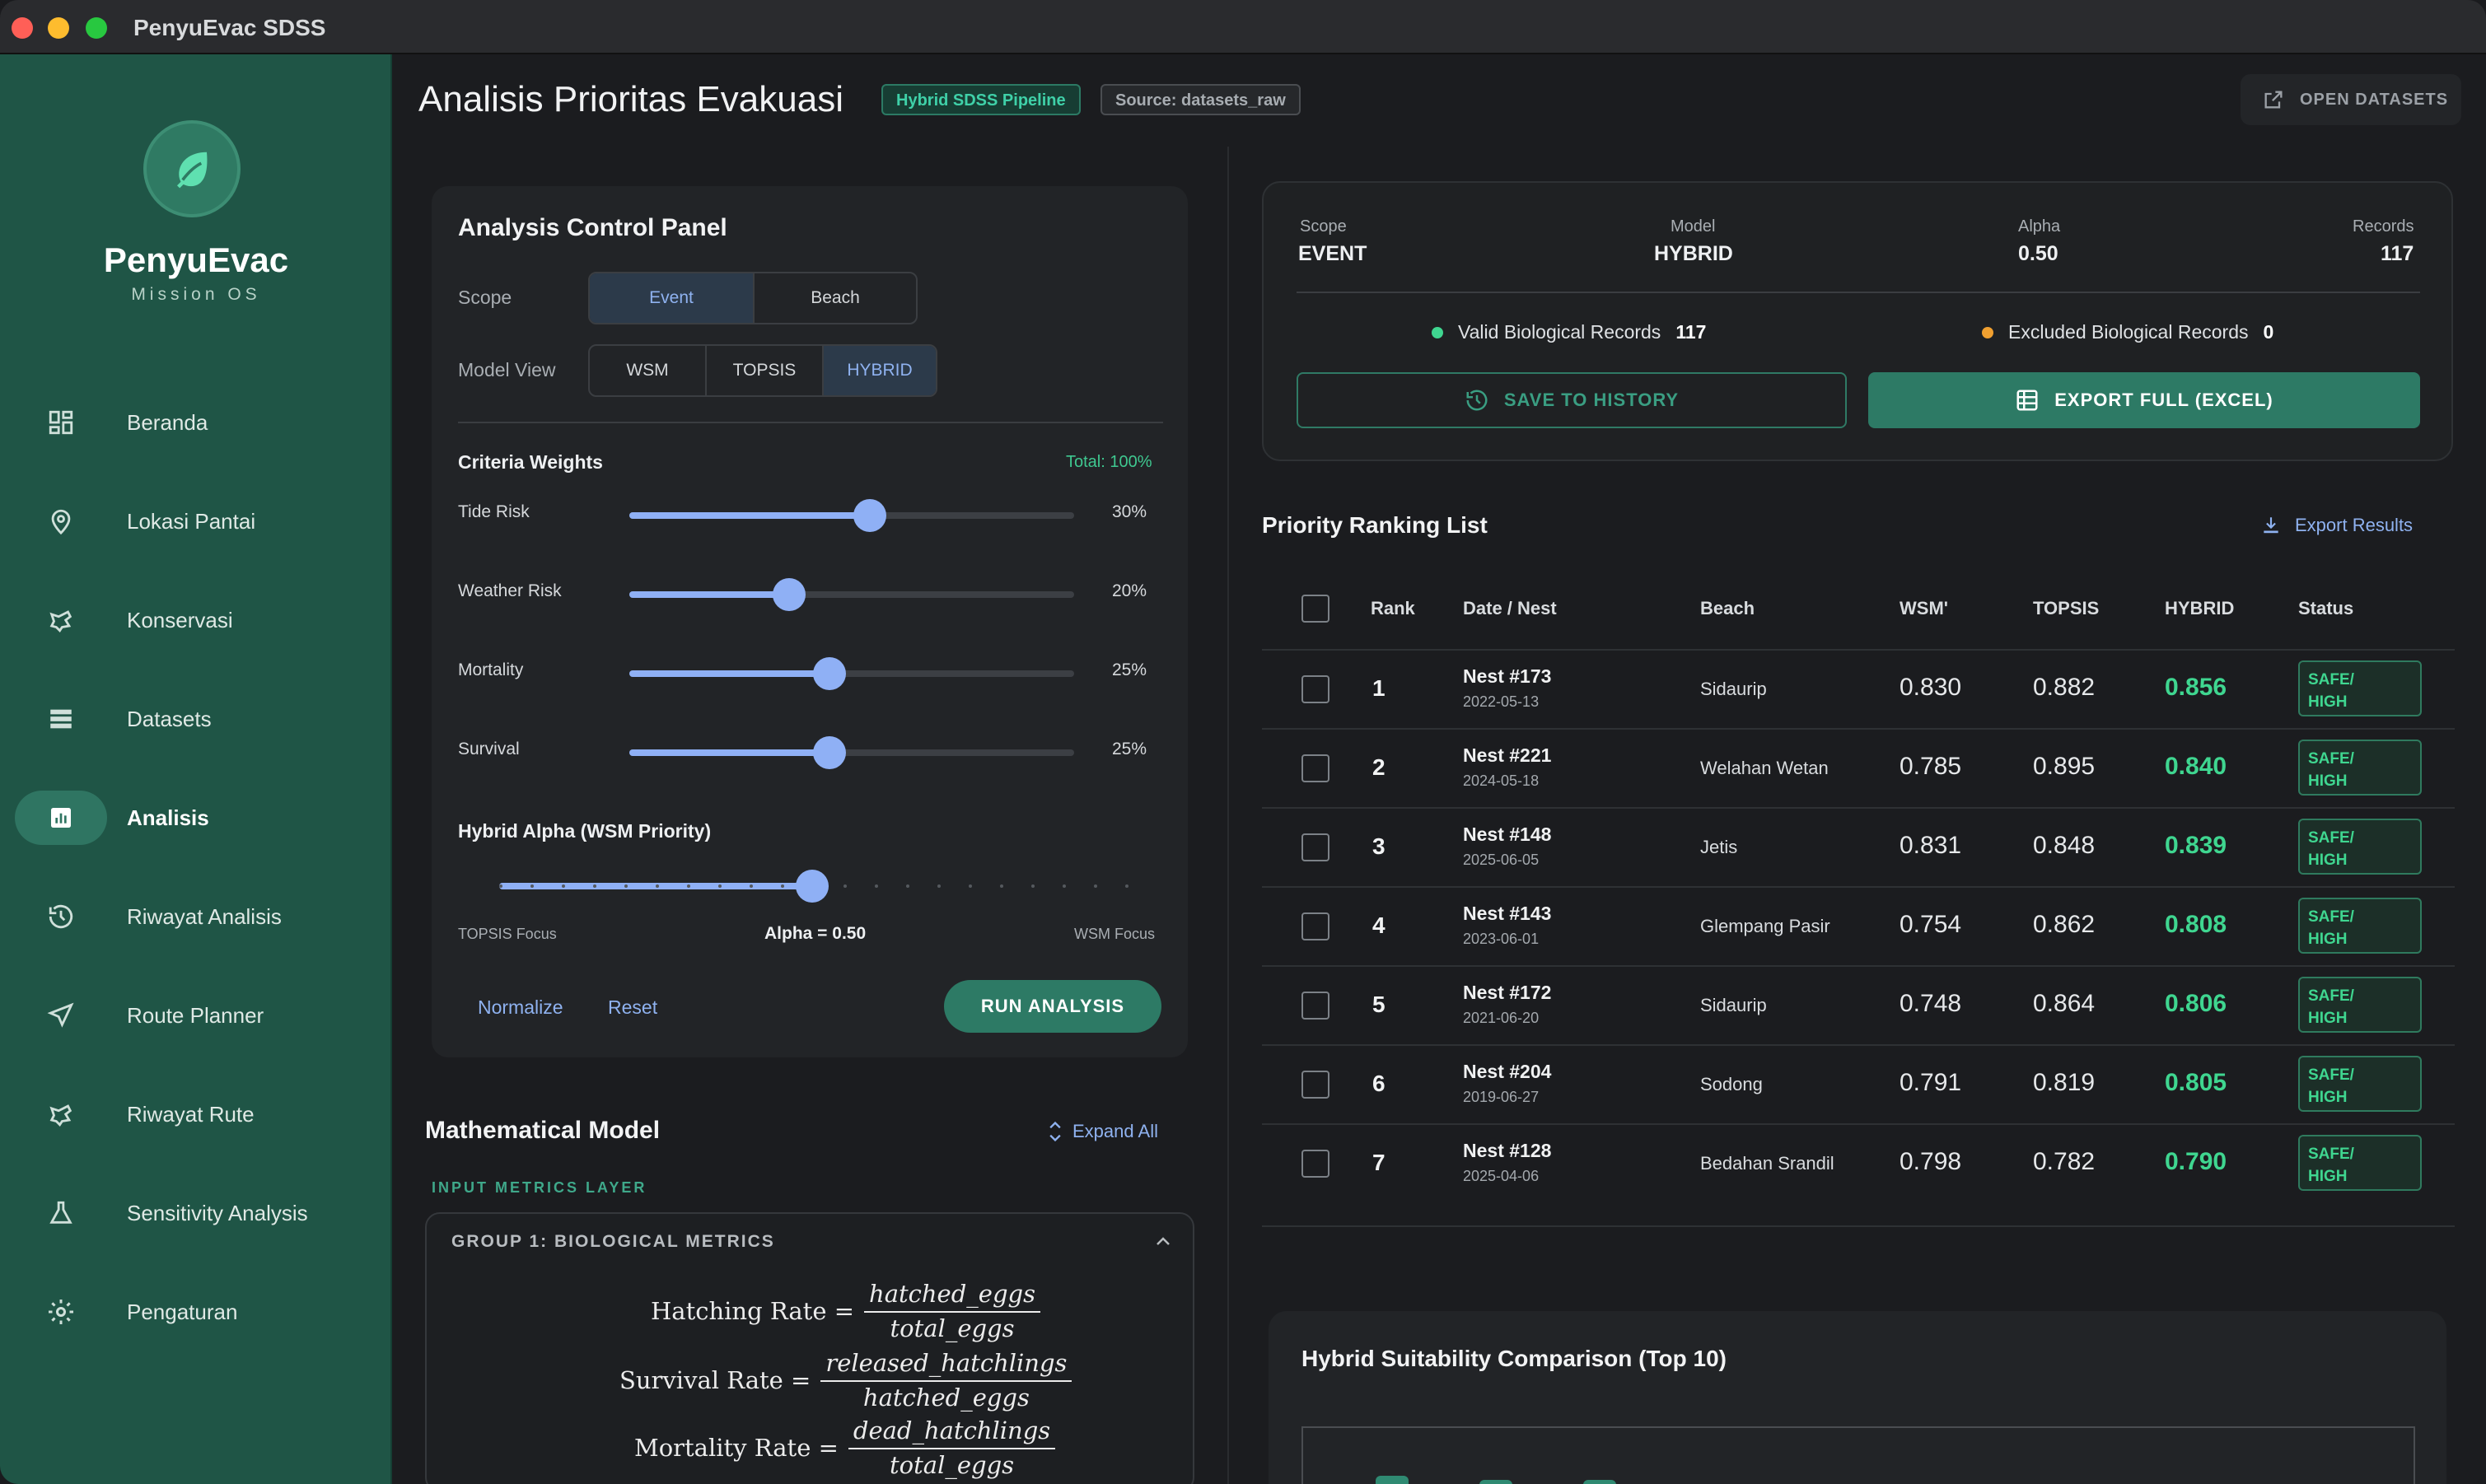 The width and height of the screenshot is (2486, 1484). What do you see at coordinates (22, 28) in the screenshot?
I see `close-window-button` at bounding box center [22, 28].